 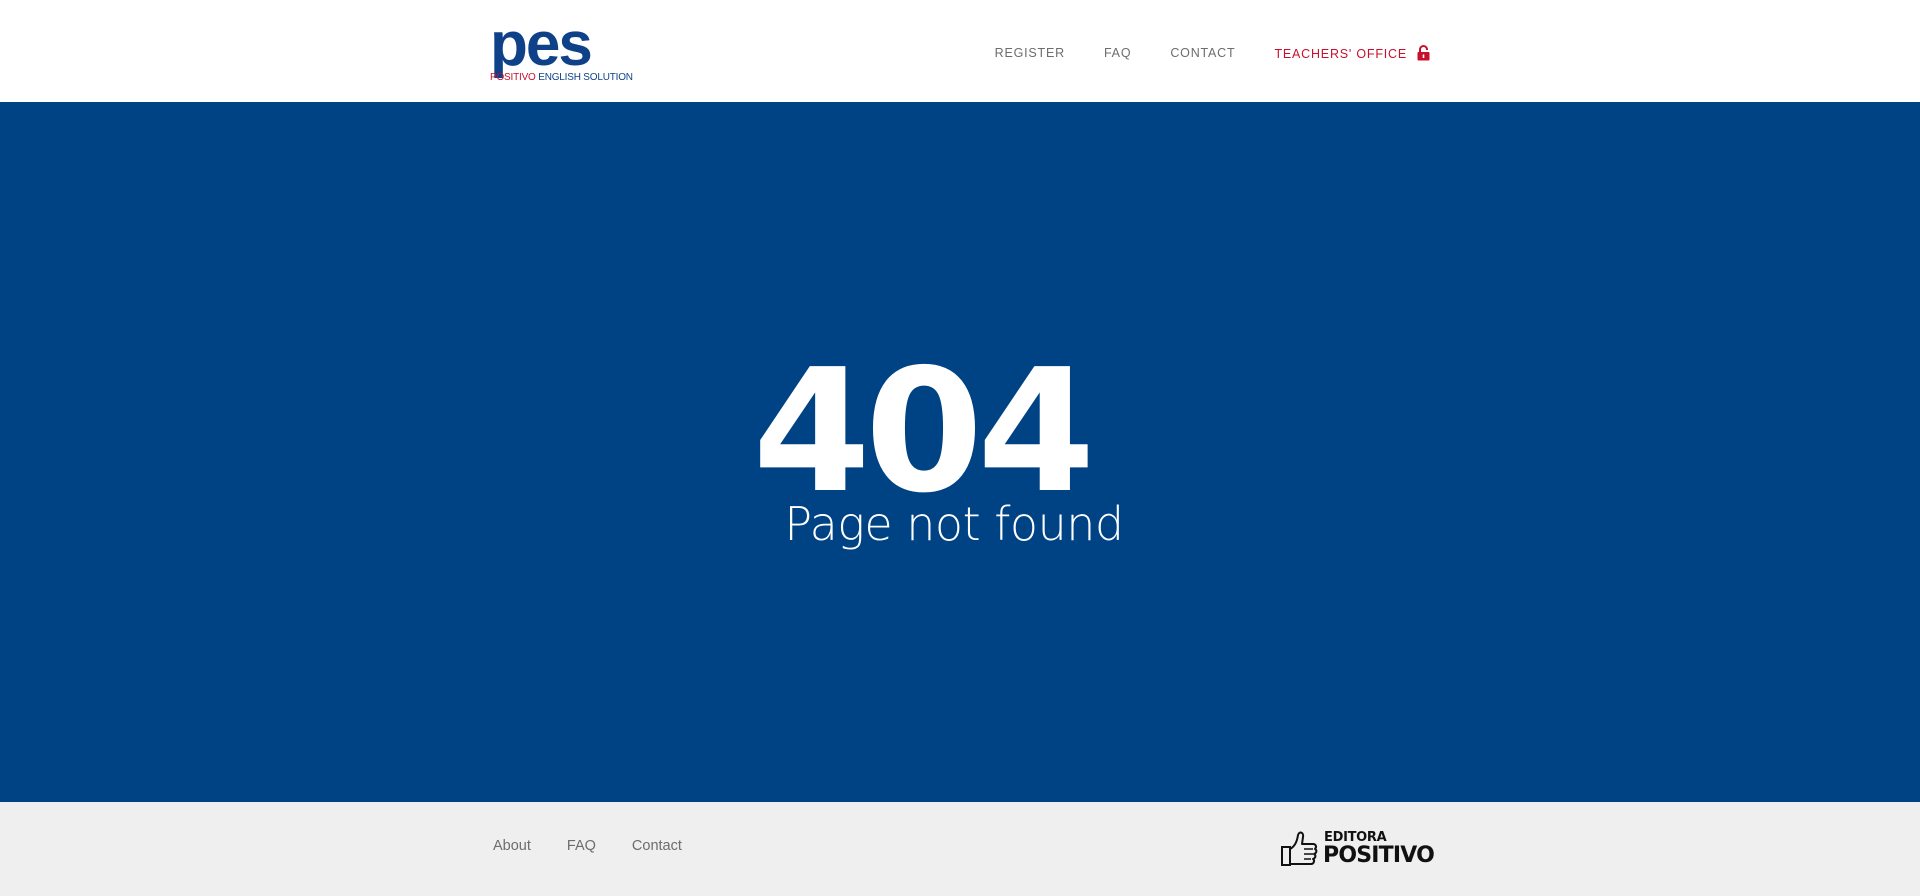 What do you see at coordinates (1117, 53) in the screenshot?
I see `nav-faq: FAQ` at bounding box center [1117, 53].